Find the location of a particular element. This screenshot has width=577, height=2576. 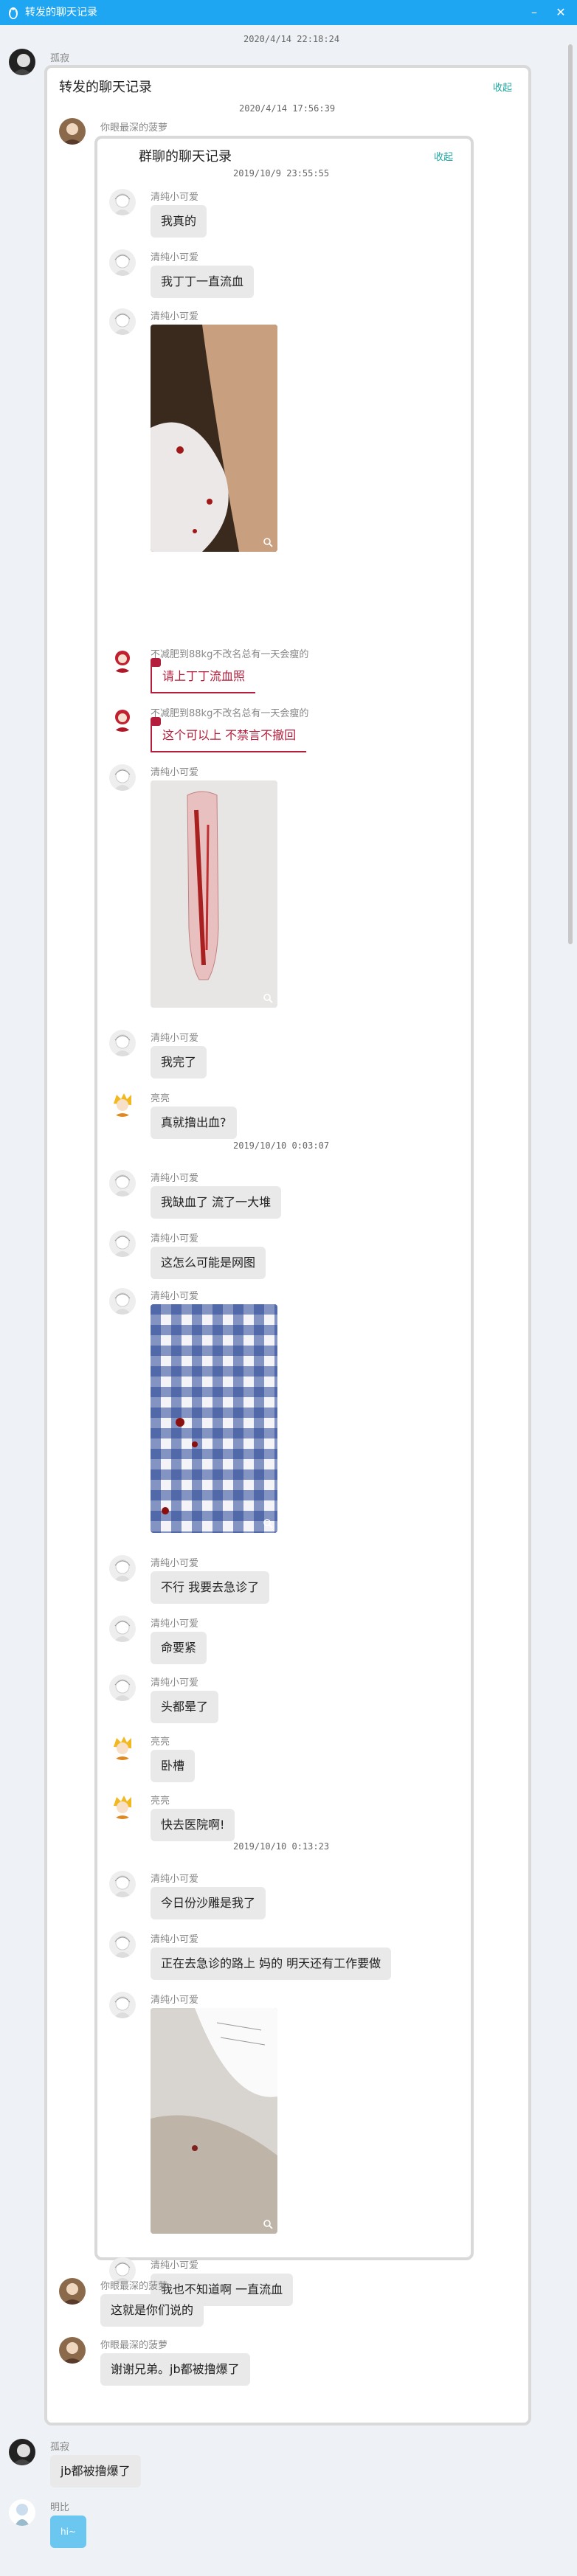

message-bubble: 今日份沙雕是我了 is located at coordinates (209, 1903).